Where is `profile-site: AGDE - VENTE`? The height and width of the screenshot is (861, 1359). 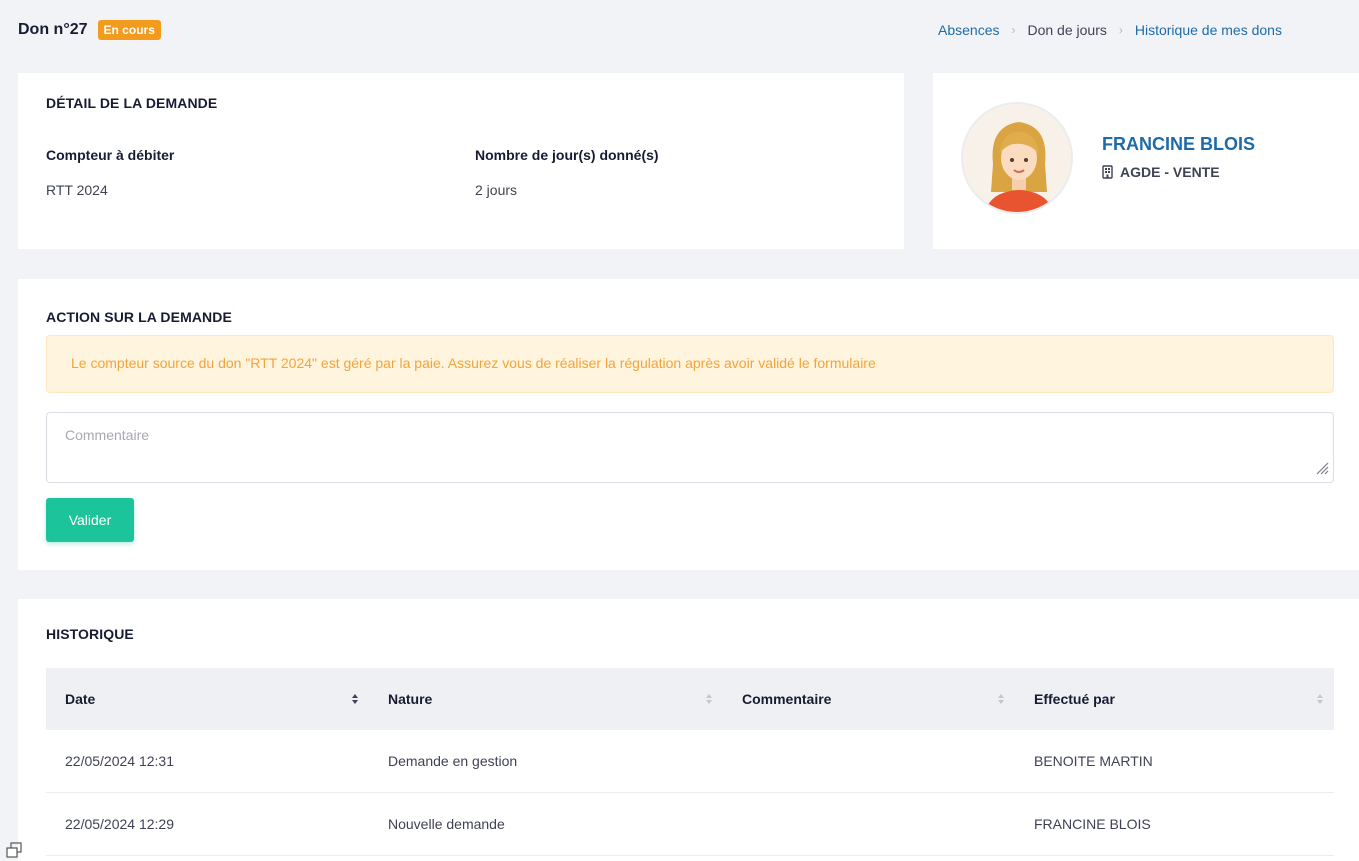
profile-site: AGDE - VENTE is located at coordinates (1161, 172).